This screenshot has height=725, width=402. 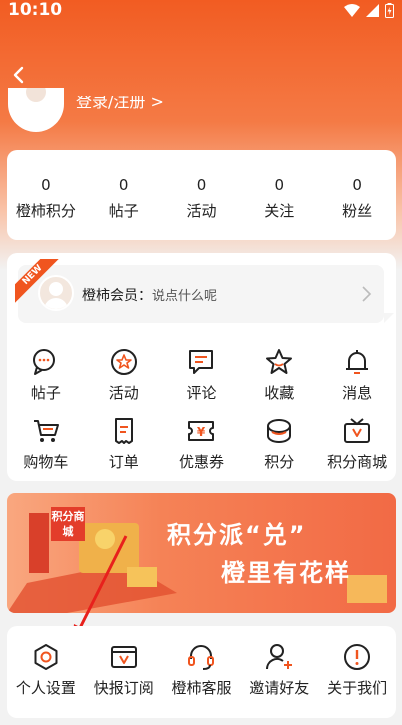 I want to click on headset-icon, so click(x=201, y=657).